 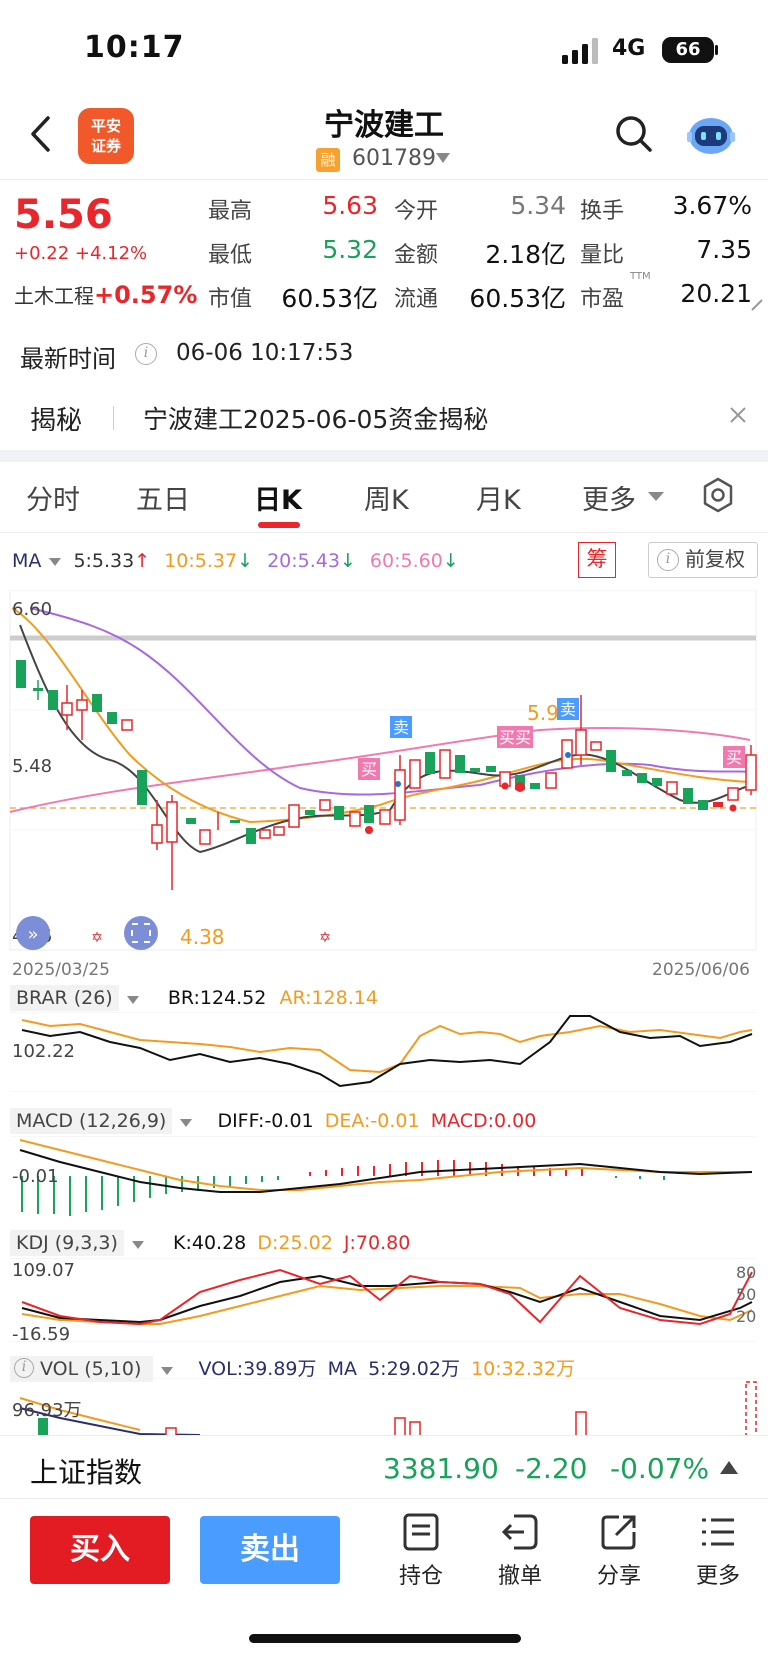 What do you see at coordinates (551, 1468) in the screenshot?
I see `index-change: -2.20` at bounding box center [551, 1468].